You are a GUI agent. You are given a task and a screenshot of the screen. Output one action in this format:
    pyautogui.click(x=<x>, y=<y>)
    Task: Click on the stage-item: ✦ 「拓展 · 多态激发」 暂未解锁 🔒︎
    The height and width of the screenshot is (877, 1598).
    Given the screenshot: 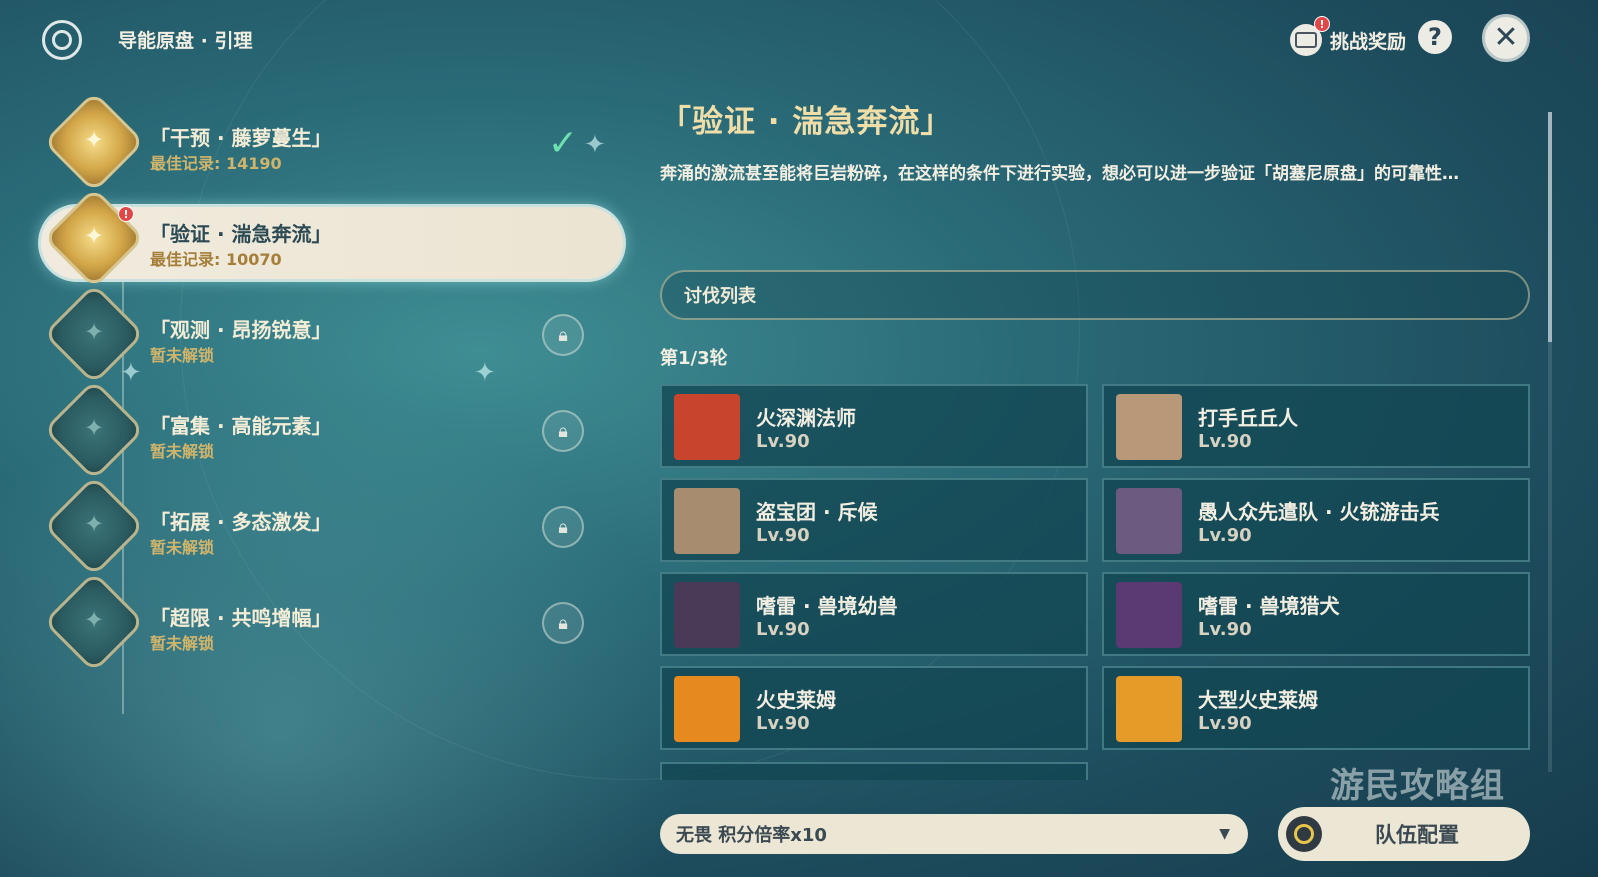 What is the action you would take?
    pyautogui.click(x=336, y=526)
    